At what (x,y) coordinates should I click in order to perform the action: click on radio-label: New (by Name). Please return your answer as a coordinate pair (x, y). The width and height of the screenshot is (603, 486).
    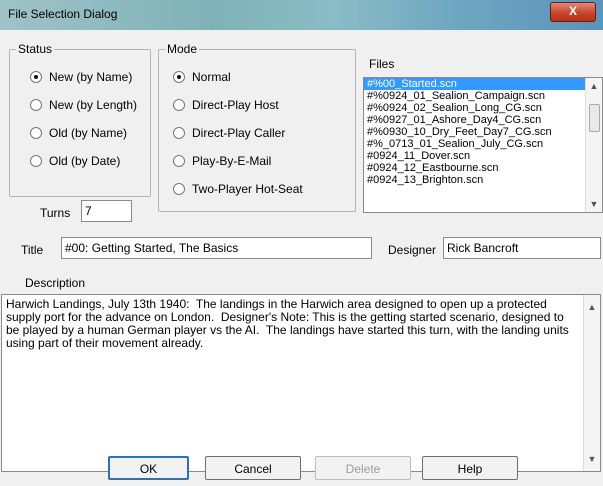
    Looking at the image, I should click on (91, 77).